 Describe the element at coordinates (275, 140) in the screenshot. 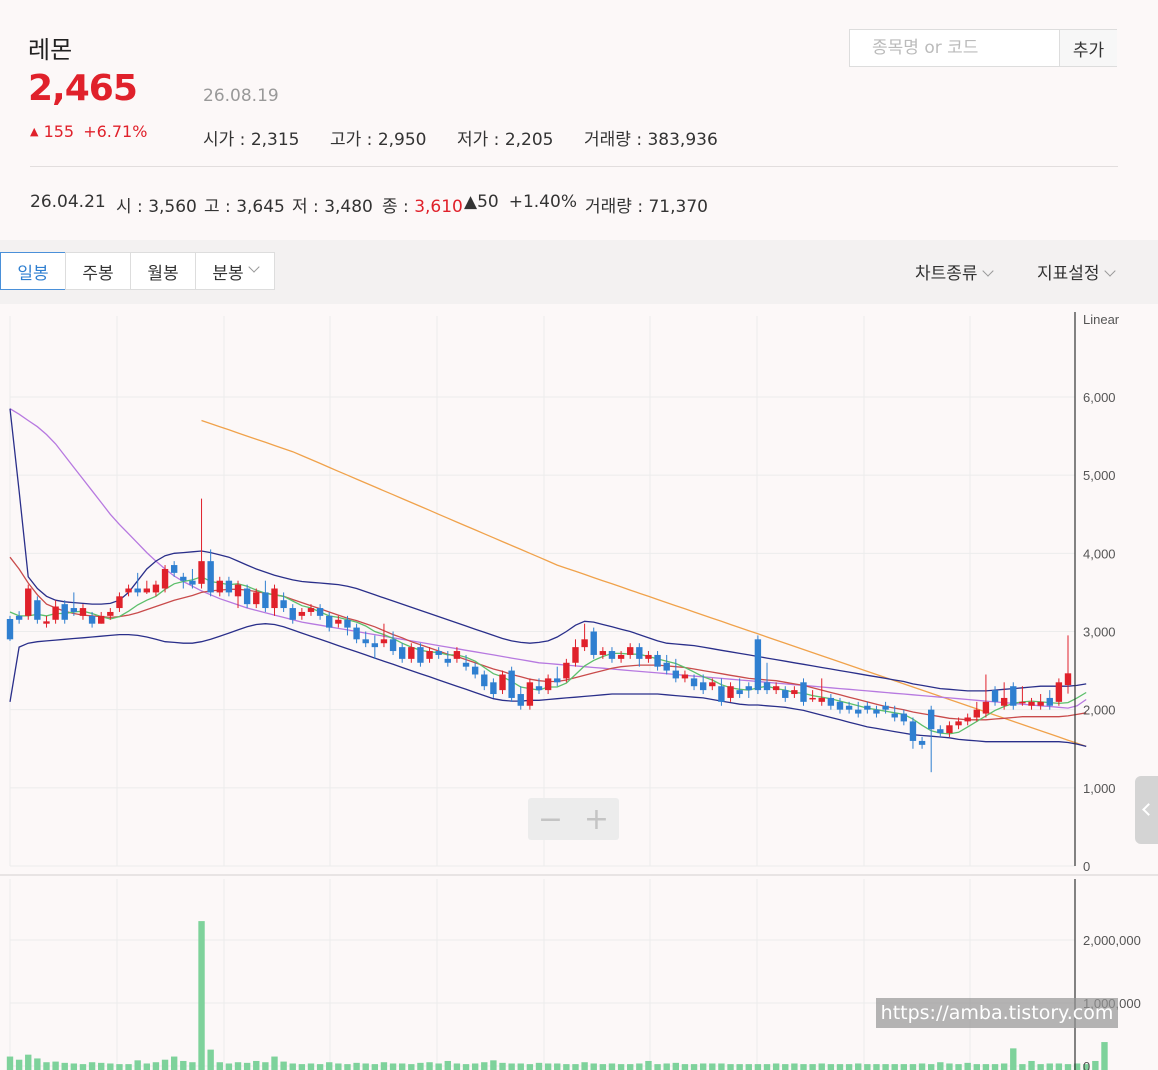

I see `open-value: 2,315` at that location.